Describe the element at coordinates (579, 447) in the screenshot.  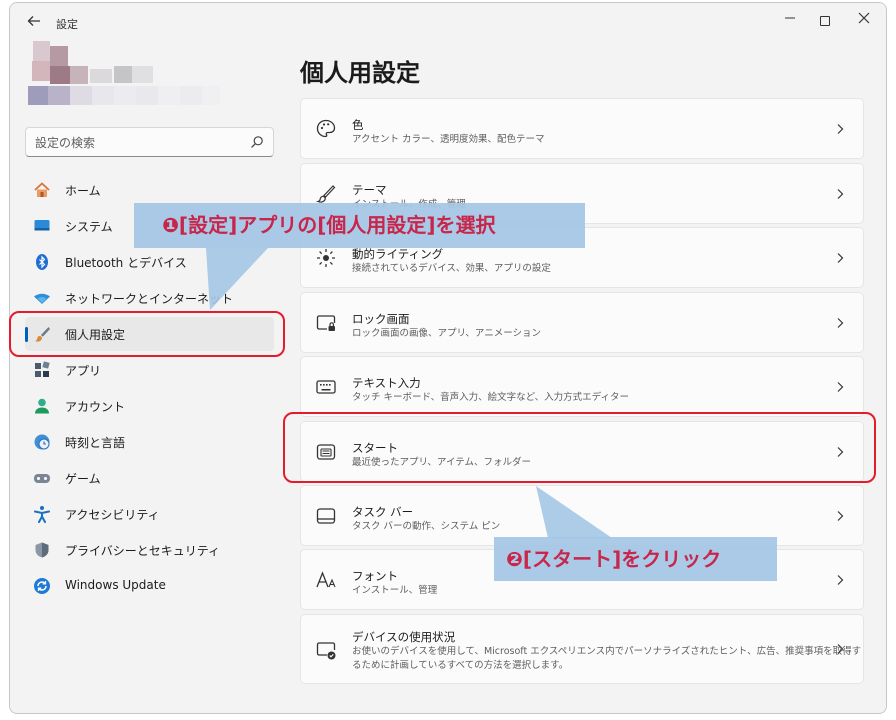
I see `highlight-frame-start` at that location.